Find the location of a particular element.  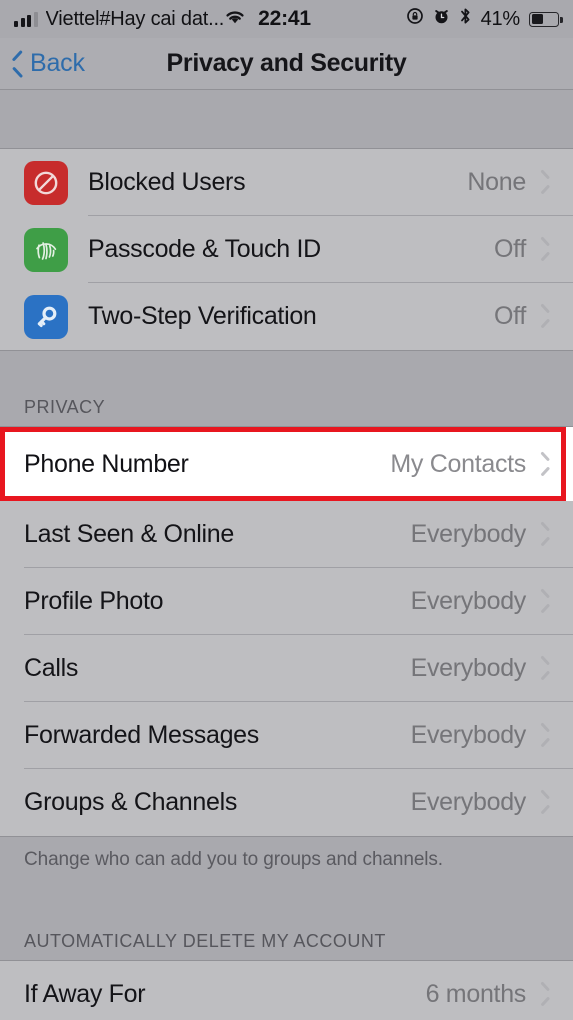

auto-delete-group: If Away For 6 months is located at coordinates (286, 990).